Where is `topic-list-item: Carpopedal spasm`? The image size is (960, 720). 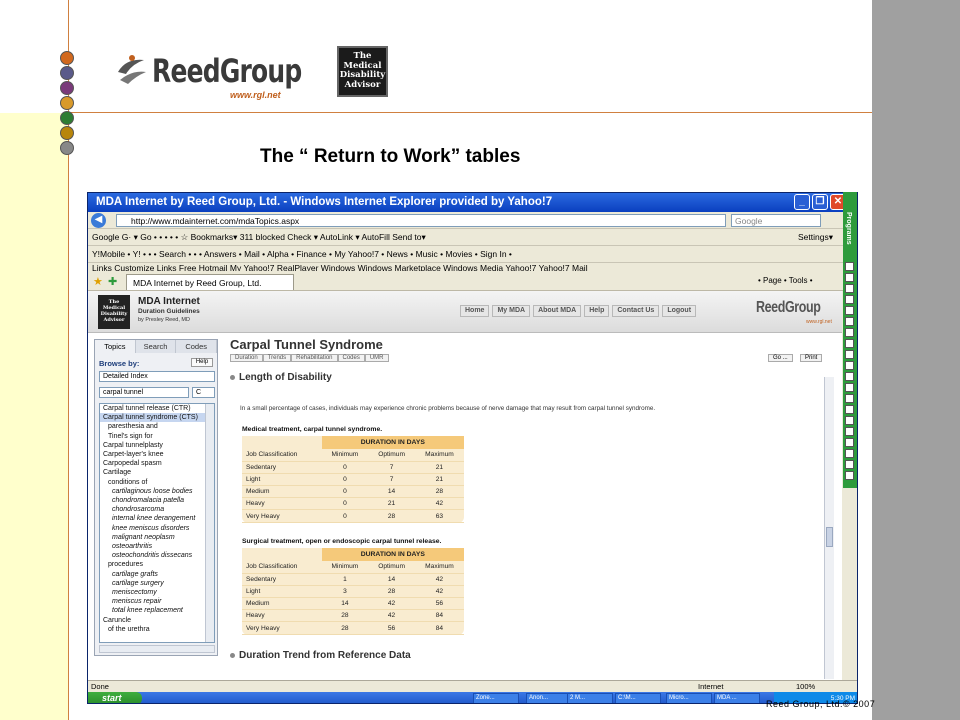 topic-list-item: Carpopedal spasm is located at coordinates (157, 463).